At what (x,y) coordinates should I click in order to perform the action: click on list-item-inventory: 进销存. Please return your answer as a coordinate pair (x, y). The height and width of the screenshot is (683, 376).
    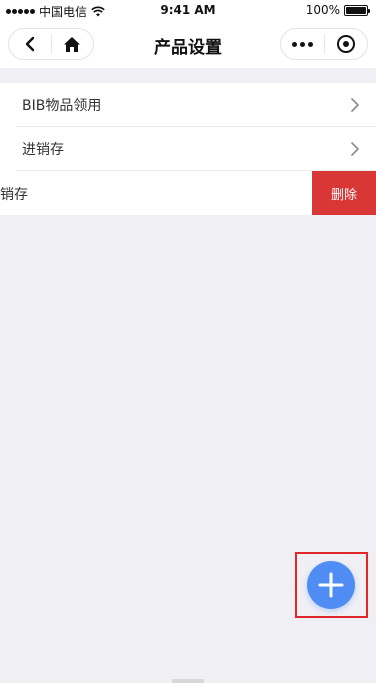
    Looking at the image, I should click on (188, 149).